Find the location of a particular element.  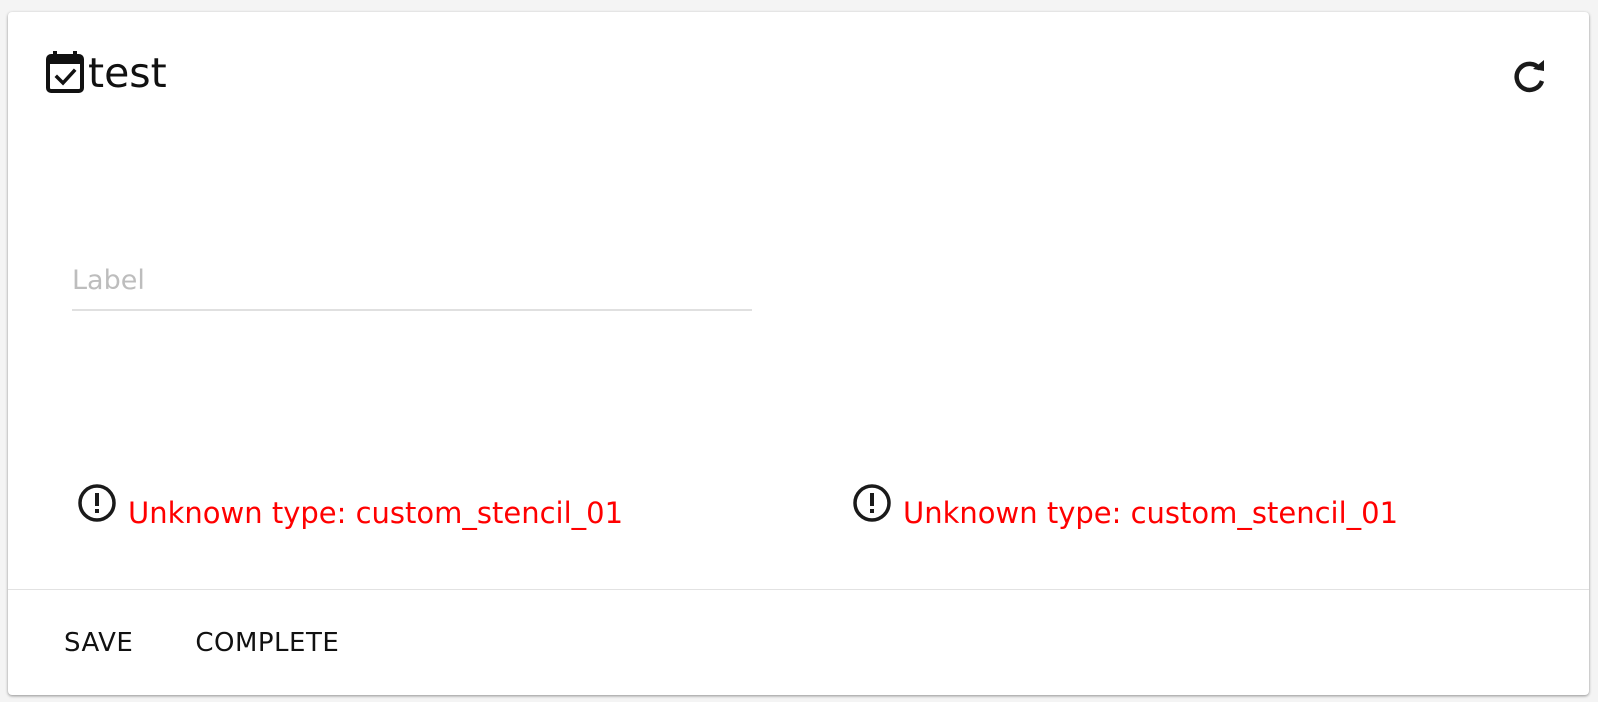

label-field is located at coordinates (412, 284).